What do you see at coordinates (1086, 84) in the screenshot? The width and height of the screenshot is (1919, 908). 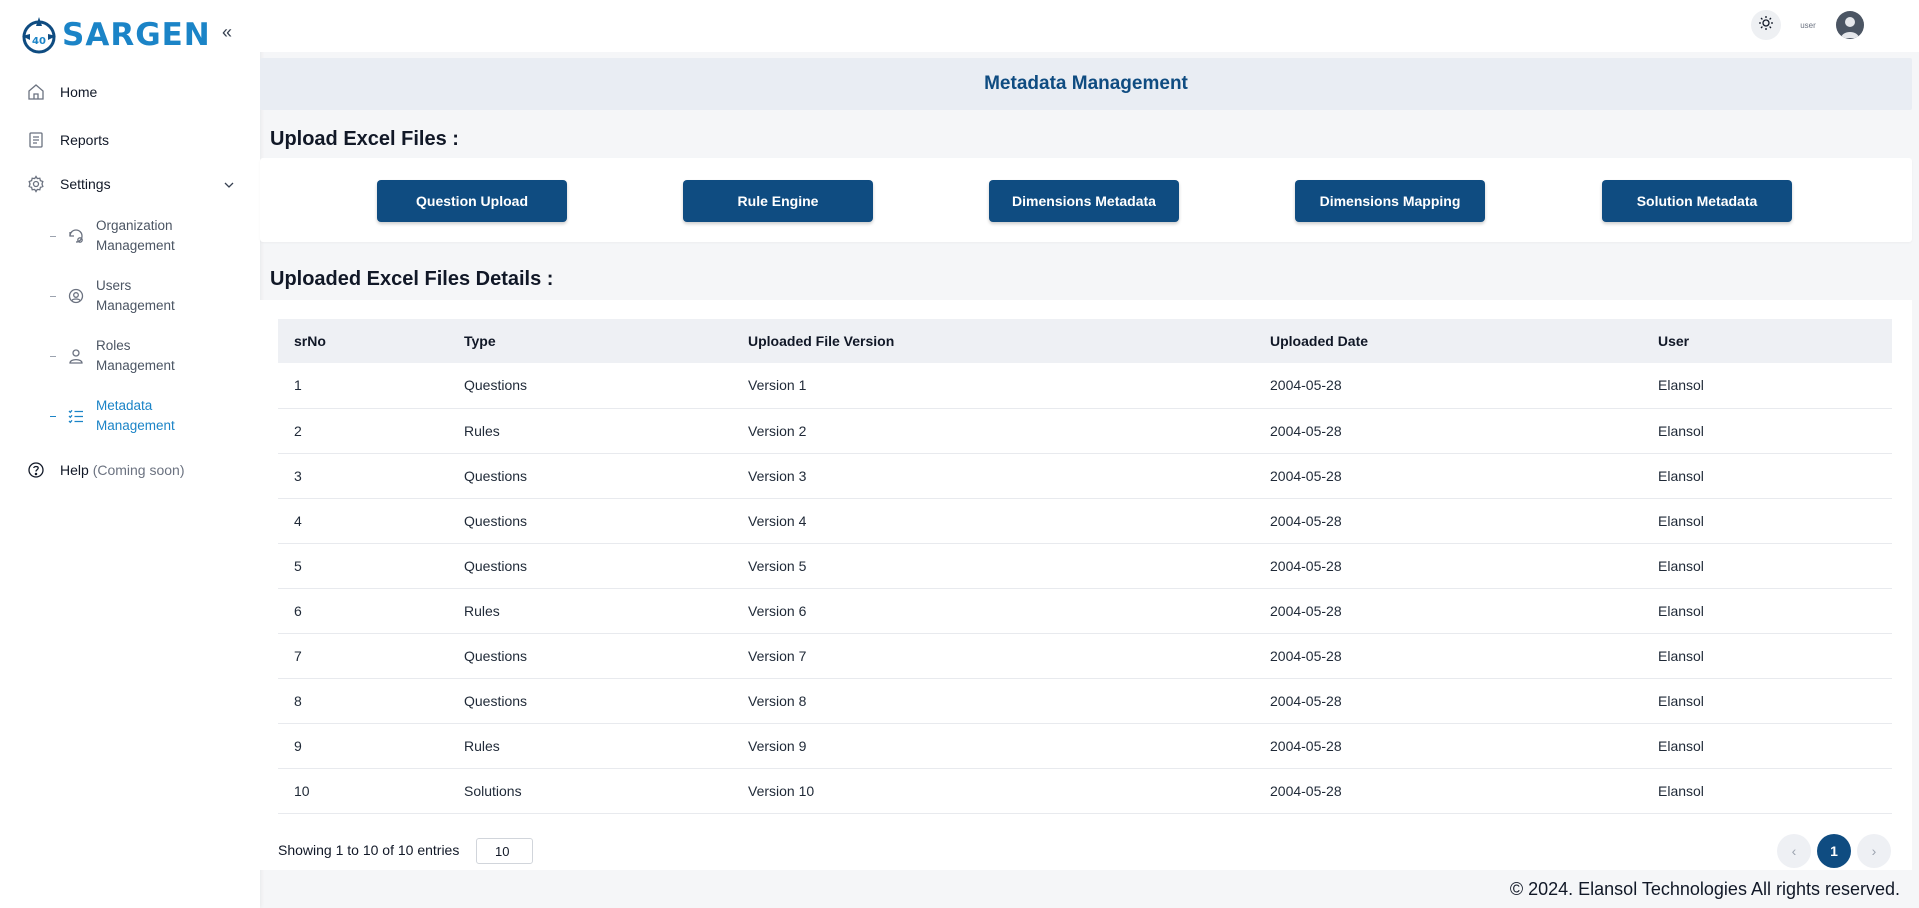 I see `page-header: Metadata Management` at bounding box center [1086, 84].